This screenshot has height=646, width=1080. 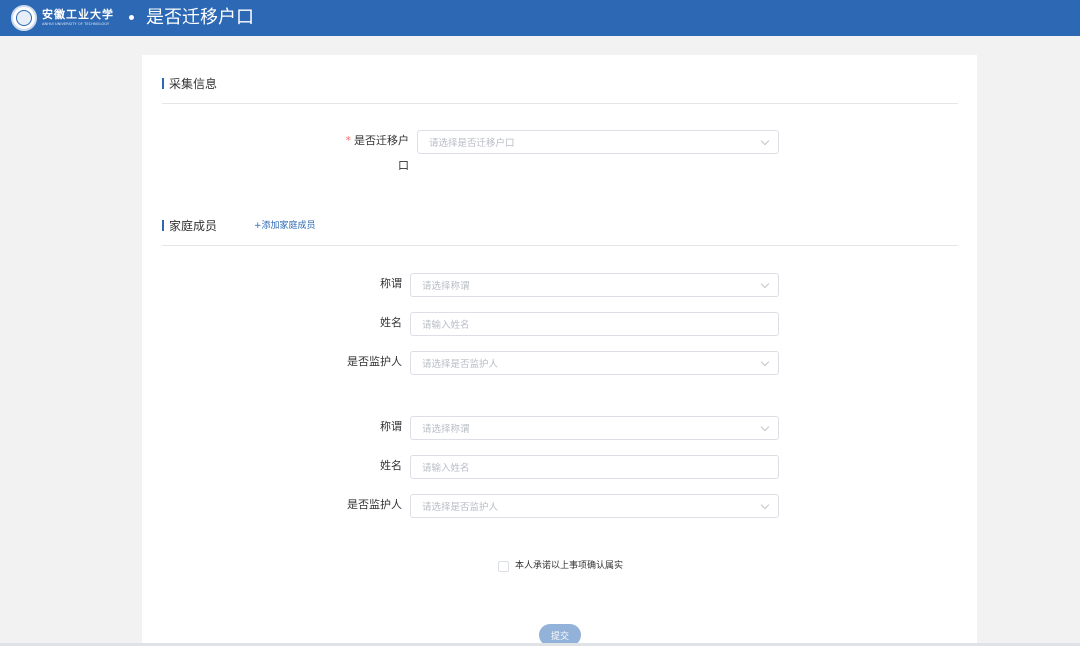 I want to click on migrate-label-wrap: 口, so click(x=398, y=166).